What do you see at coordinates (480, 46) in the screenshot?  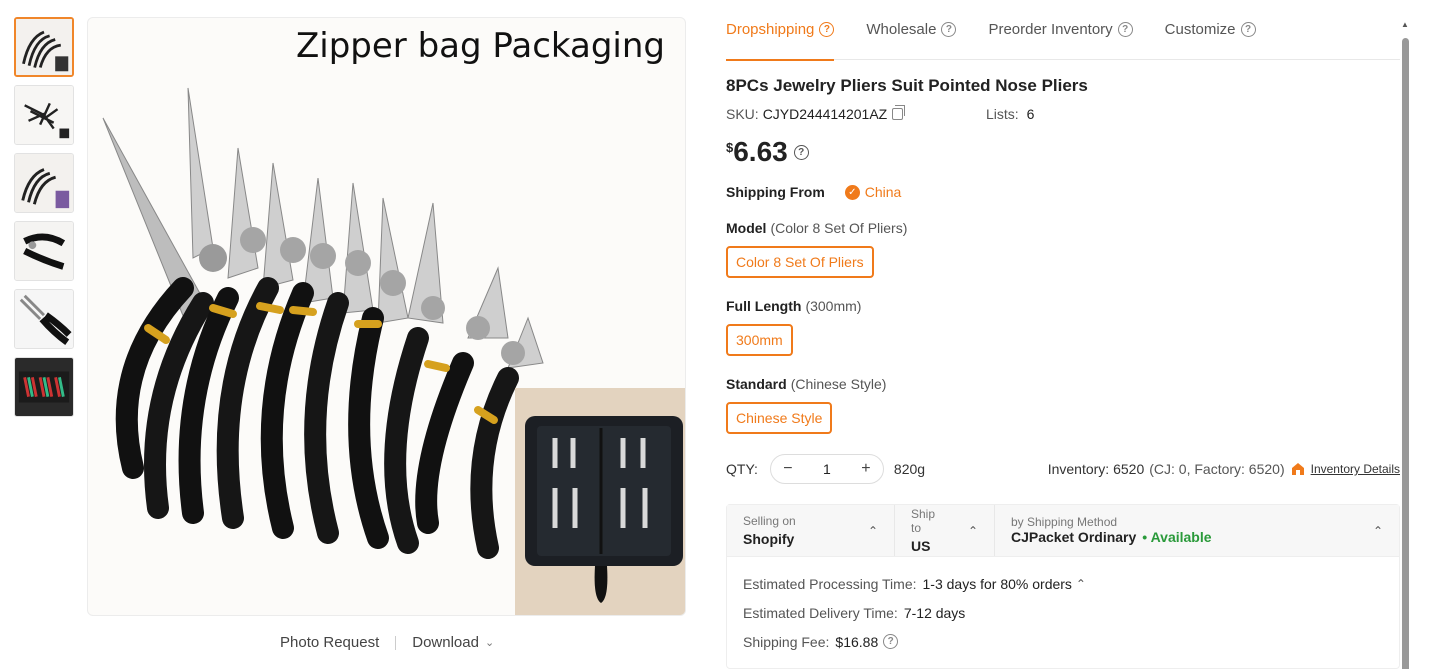 I see `image-caption: Zipper bag Packaging` at bounding box center [480, 46].